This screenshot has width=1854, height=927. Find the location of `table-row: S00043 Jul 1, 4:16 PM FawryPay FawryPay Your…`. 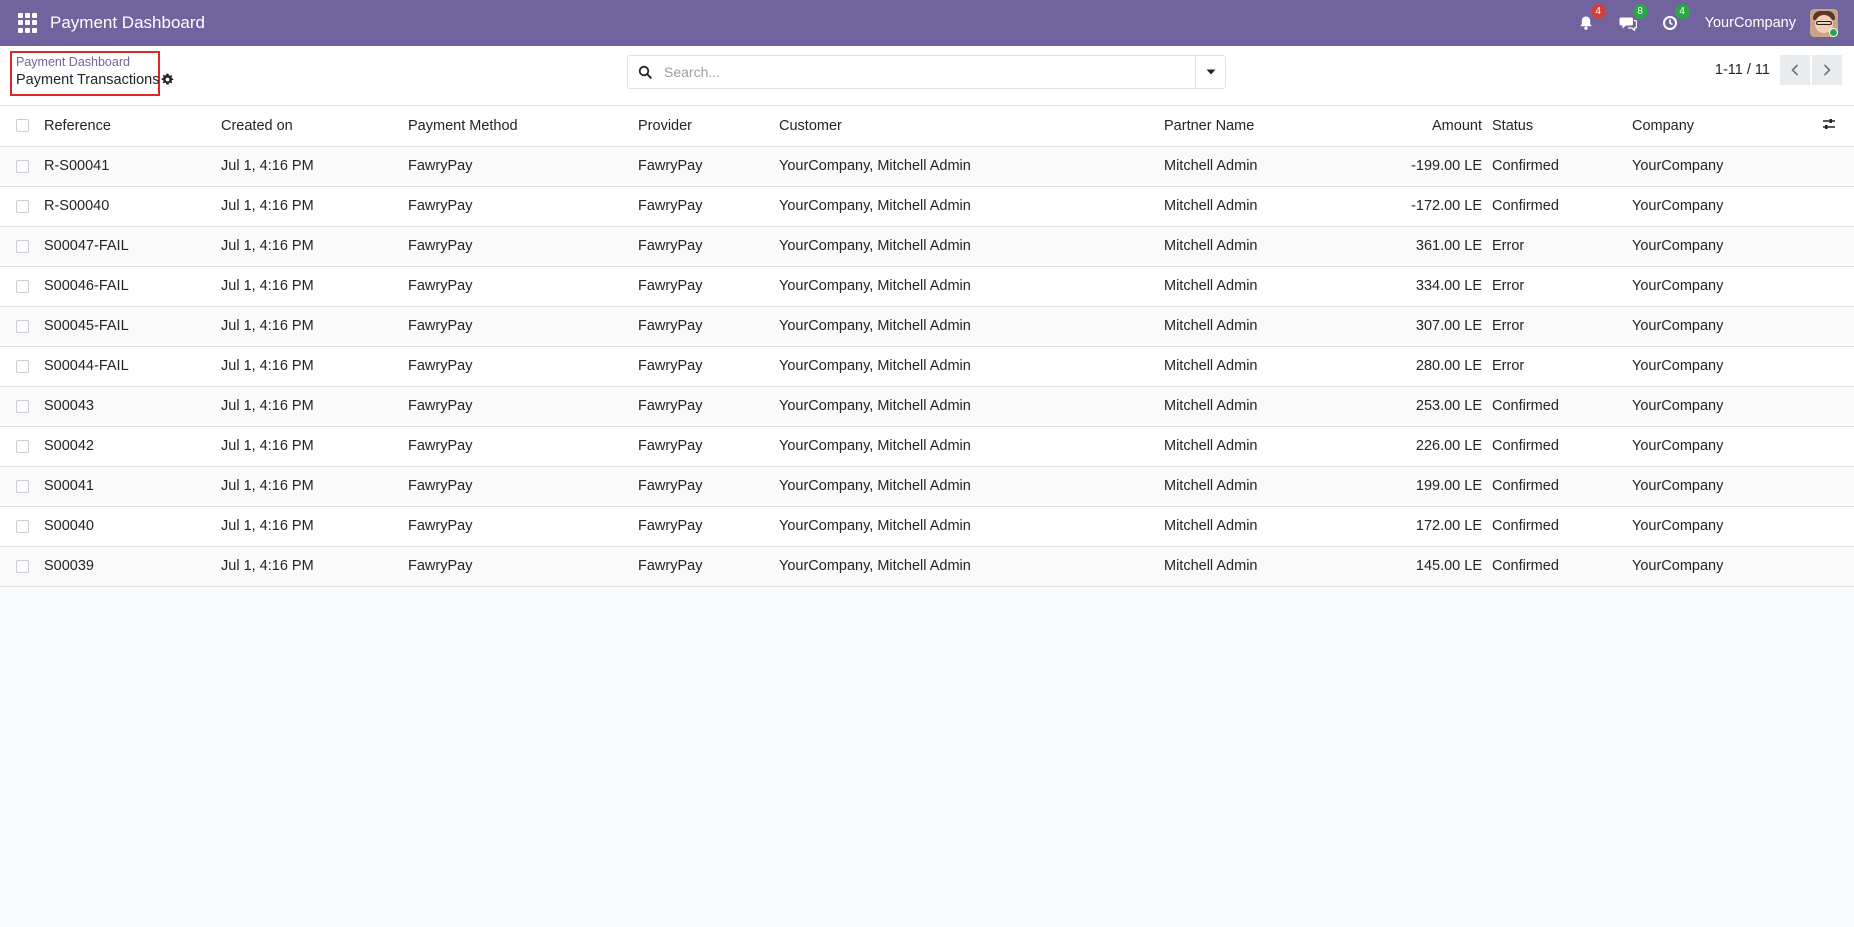

table-row: S00043 Jul 1, 4:16 PM FawryPay FawryPay Your… is located at coordinates (927, 406).